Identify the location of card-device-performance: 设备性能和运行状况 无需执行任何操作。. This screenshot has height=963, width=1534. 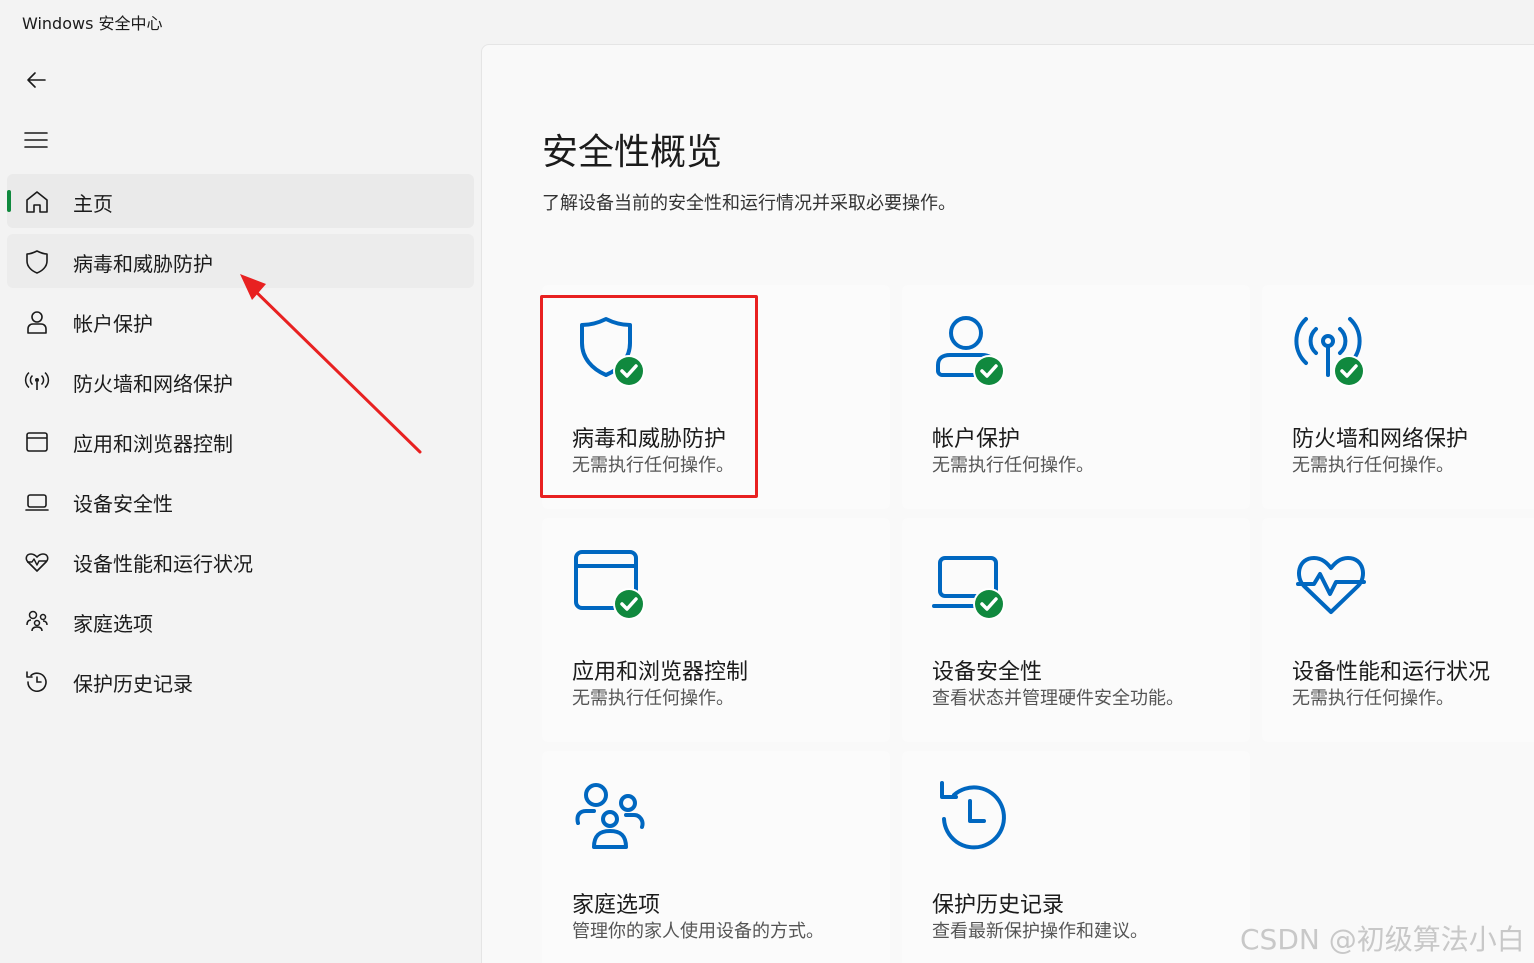
(1398, 630).